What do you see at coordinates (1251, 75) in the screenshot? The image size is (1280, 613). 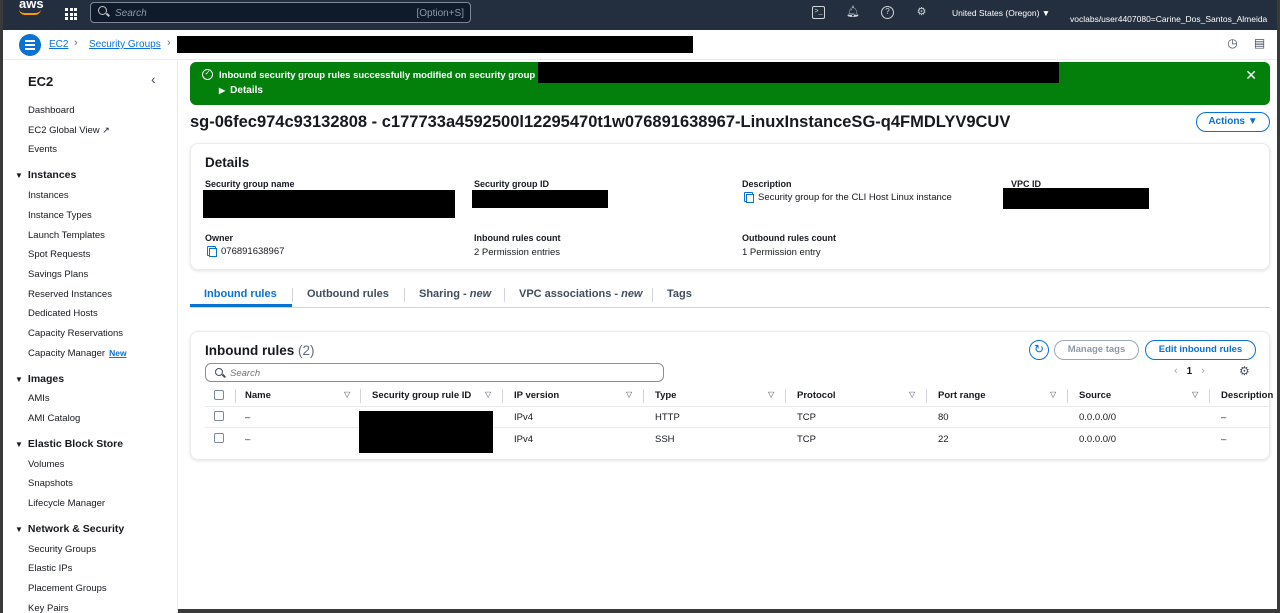 I see `close-icon: ✕` at bounding box center [1251, 75].